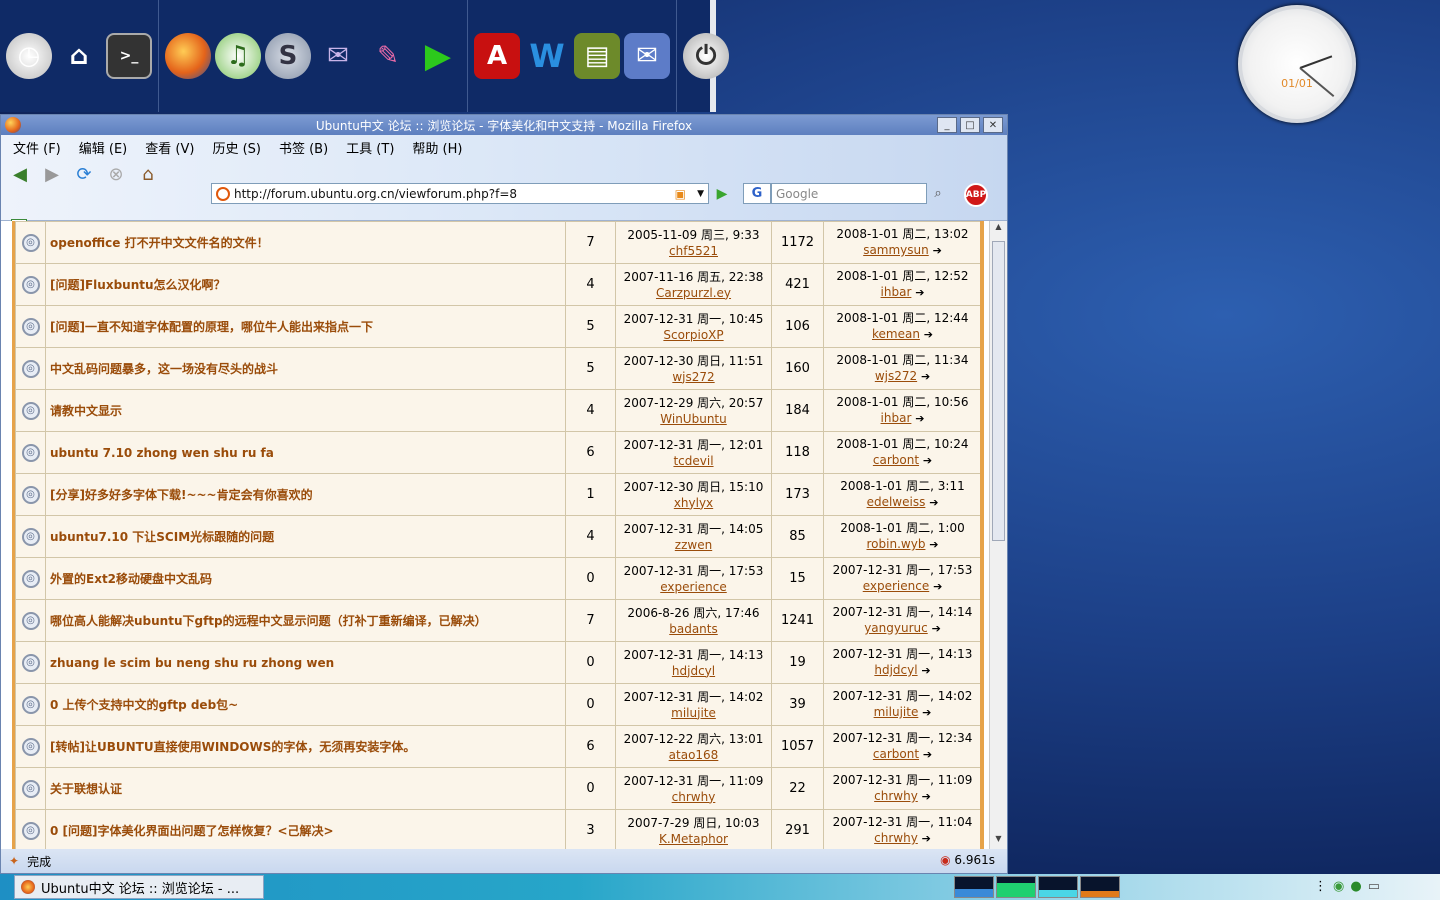 Image resolution: width=1440 pixels, height=900 pixels. What do you see at coordinates (37, 147) in the screenshot?
I see `menu-file: 文件 (F)` at bounding box center [37, 147].